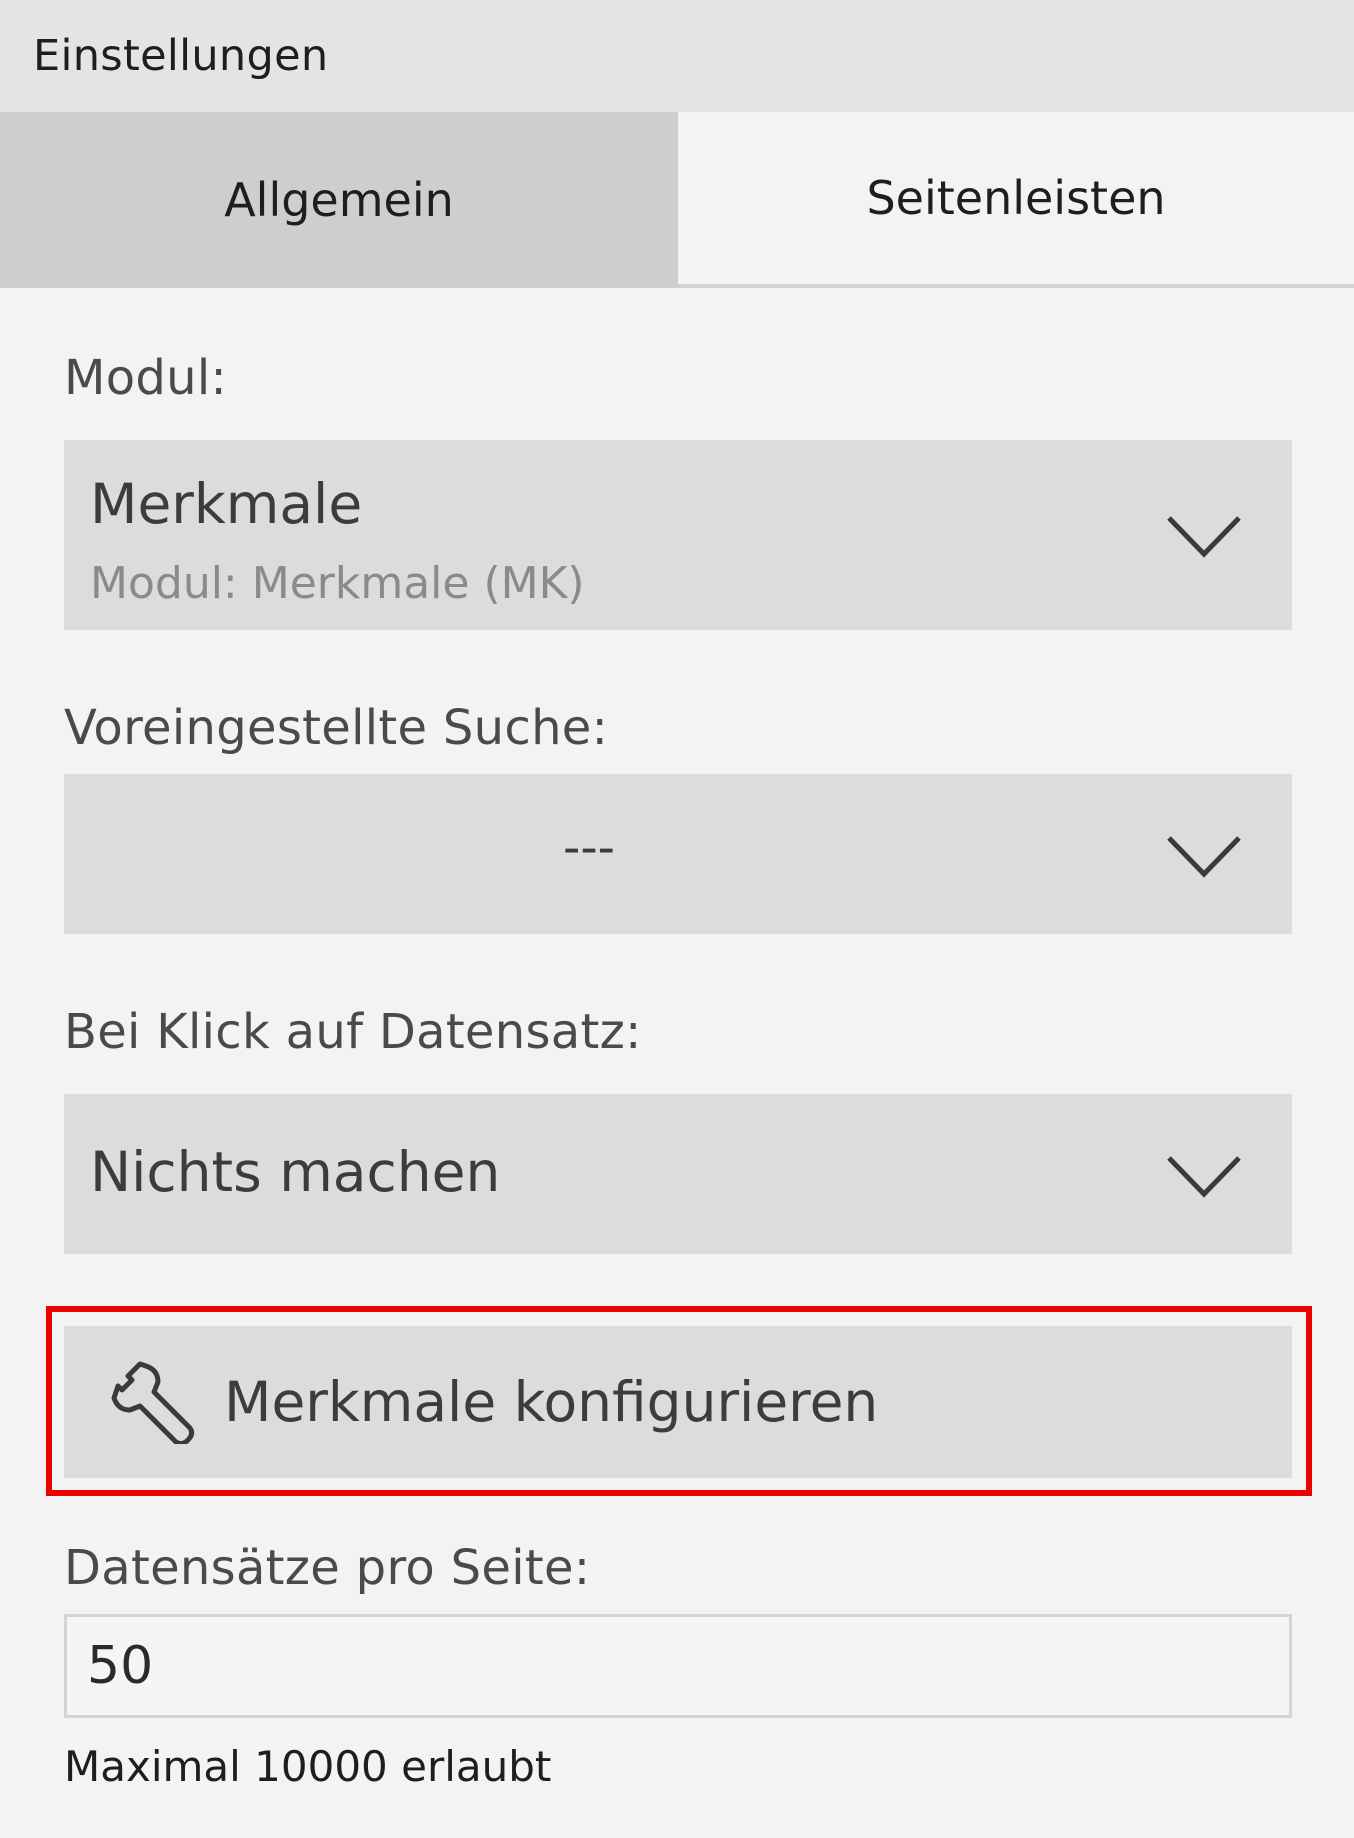 The width and height of the screenshot is (1354, 1838). What do you see at coordinates (589, 848) in the screenshot?
I see `preset-search-value: ---` at bounding box center [589, 848].